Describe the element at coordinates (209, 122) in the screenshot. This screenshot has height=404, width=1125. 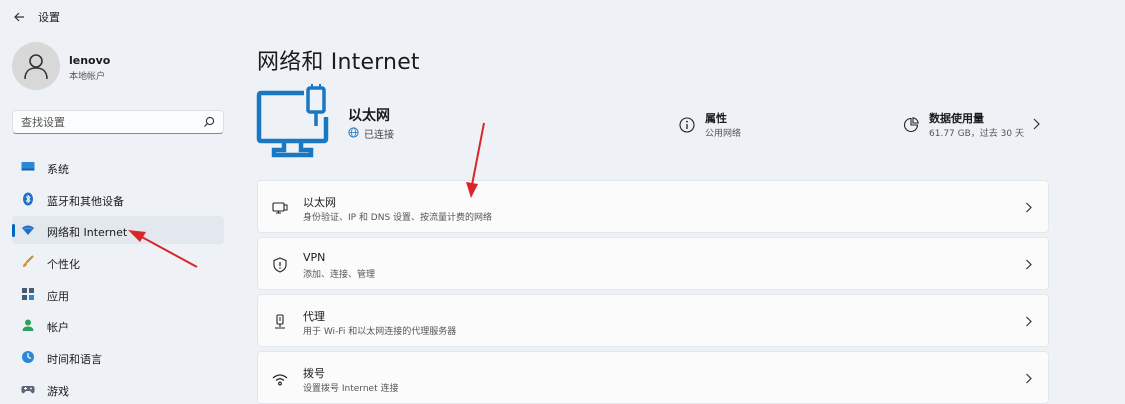
I see `search-icon` at that location.